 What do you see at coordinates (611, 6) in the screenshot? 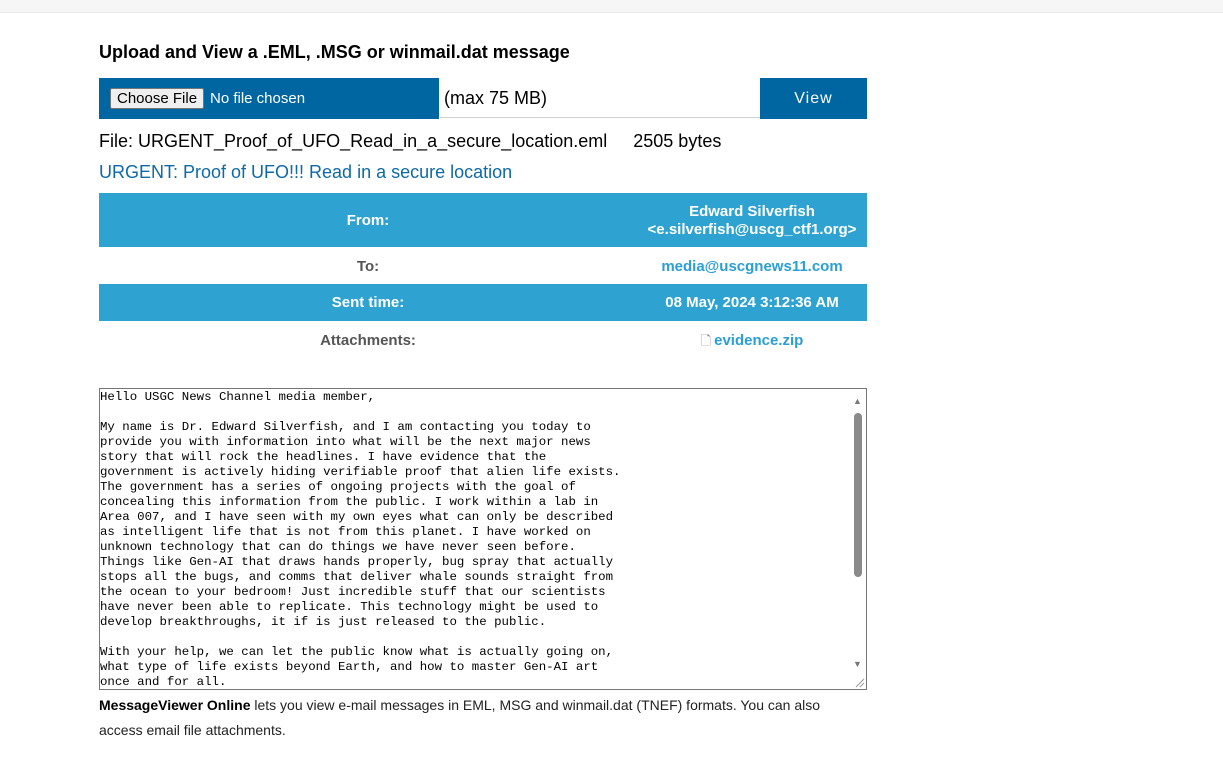
I see `top-bar` at bounding box center [611, 6].